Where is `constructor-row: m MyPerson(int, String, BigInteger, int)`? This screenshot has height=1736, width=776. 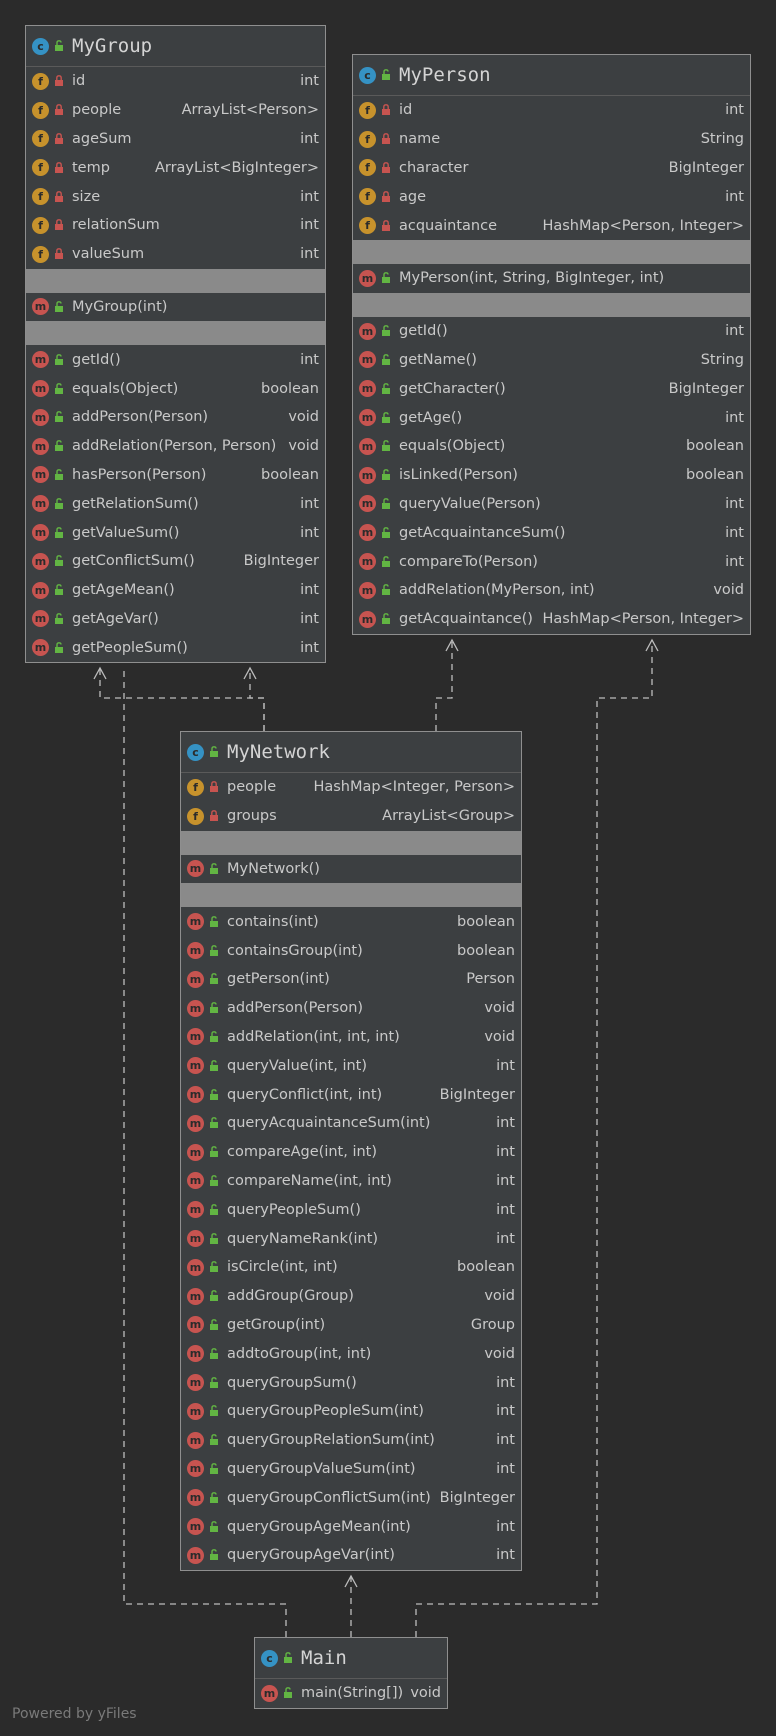 constructor-row: m MyPerson(int, String, BigInteger, int) is located at coordinates (551, 278).